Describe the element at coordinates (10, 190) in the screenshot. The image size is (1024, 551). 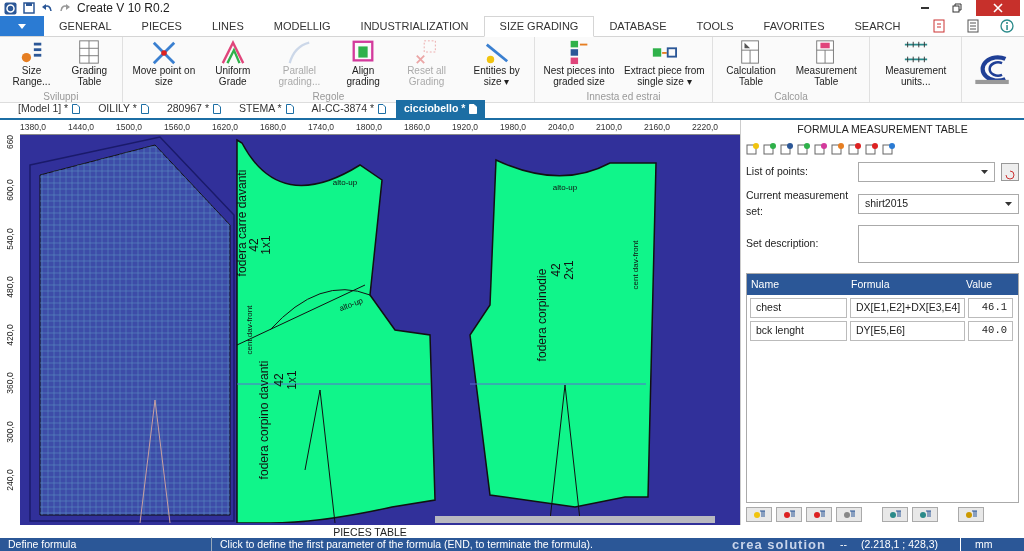
I see `ruler-label: 600,0` at that location.